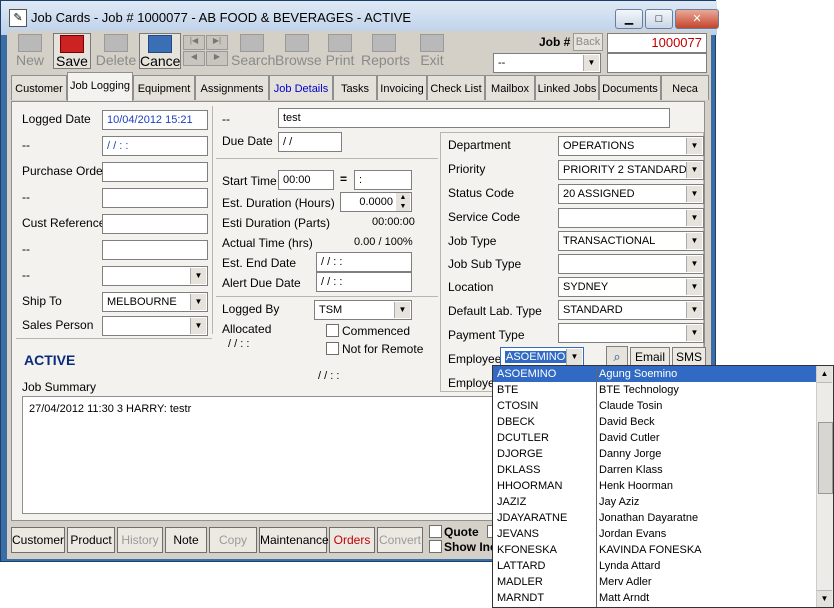 The image size is (834, 608). Describe the element at coordinates (217, 58) in the screenshot. I see `next-record-button: ▶` at that location.